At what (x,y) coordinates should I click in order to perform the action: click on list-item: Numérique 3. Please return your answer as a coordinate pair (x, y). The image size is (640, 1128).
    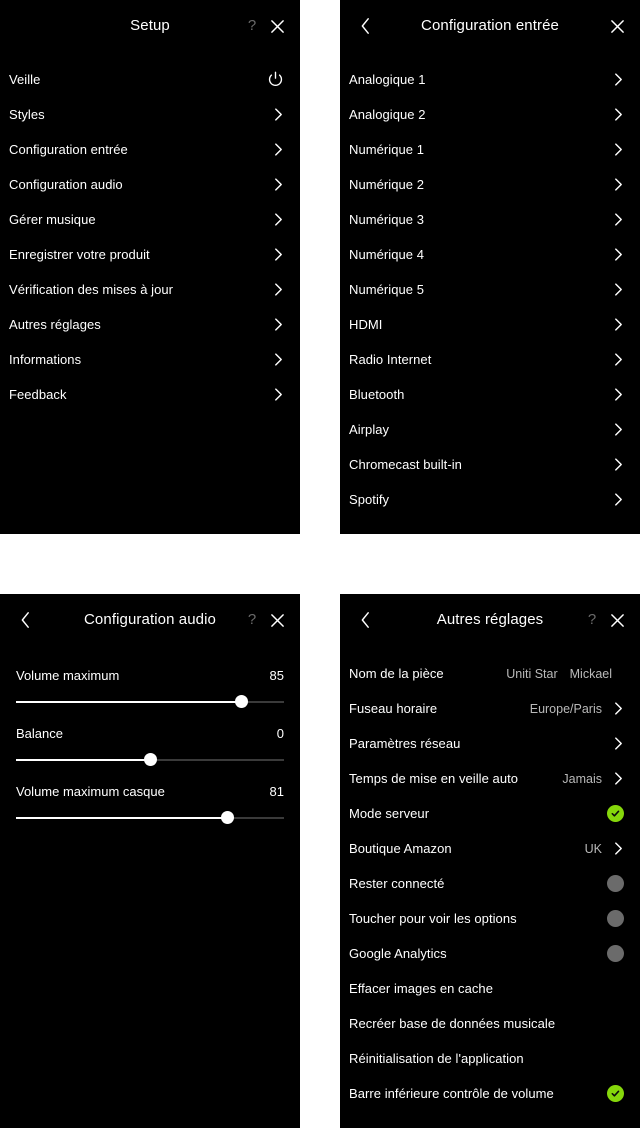
    Looking at the image, I should click on (490, 219).